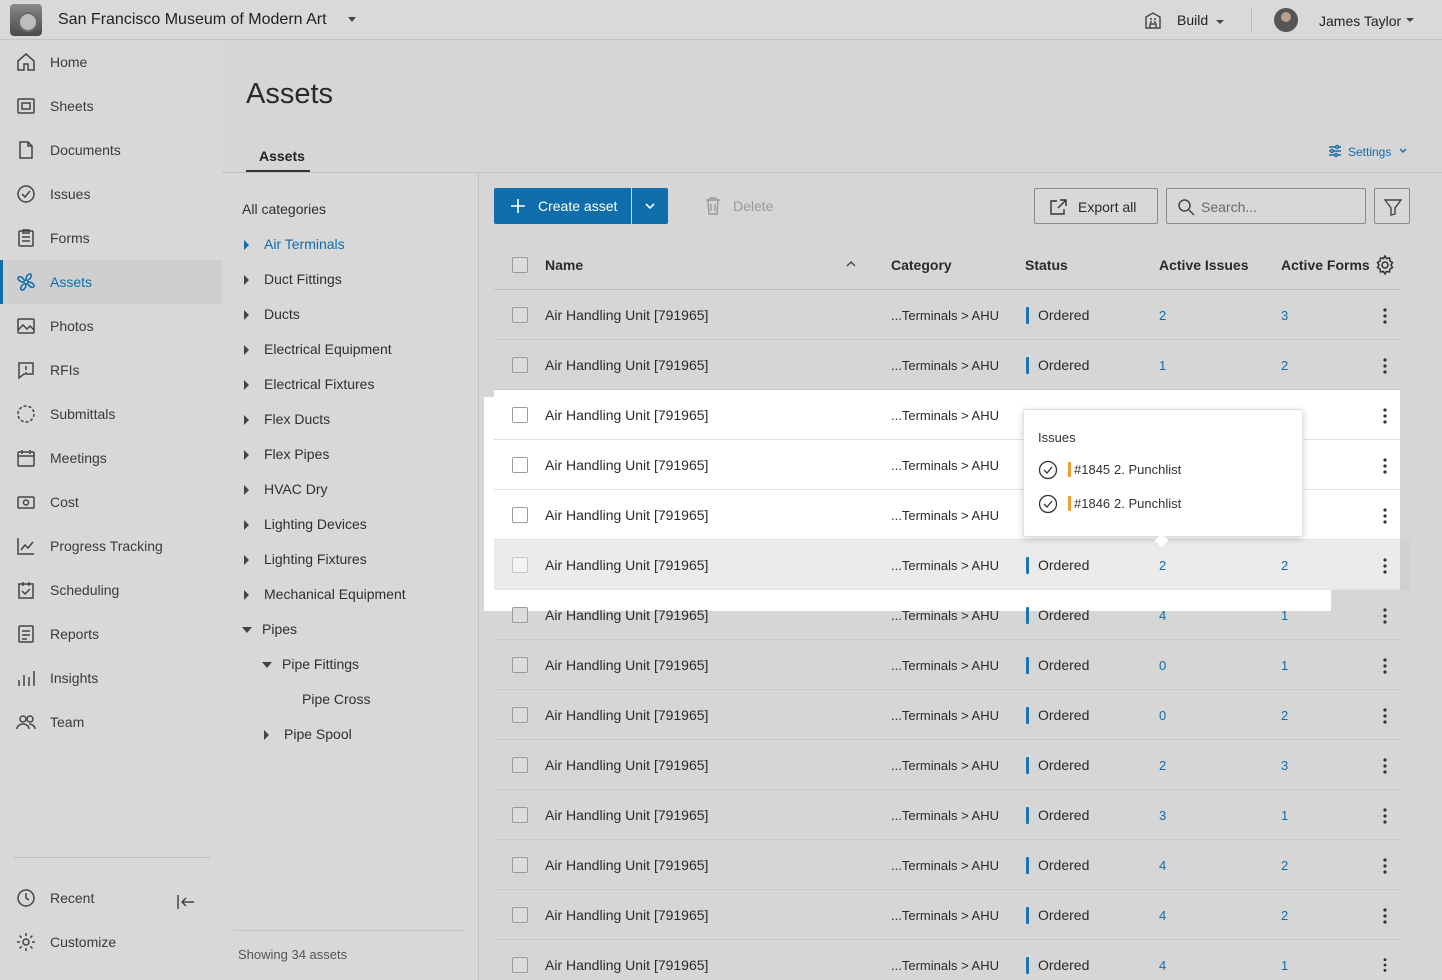  Describe the element at coordinates (562, 206) in the screenshot. I see `create-asset-button: Create asset` at that location.